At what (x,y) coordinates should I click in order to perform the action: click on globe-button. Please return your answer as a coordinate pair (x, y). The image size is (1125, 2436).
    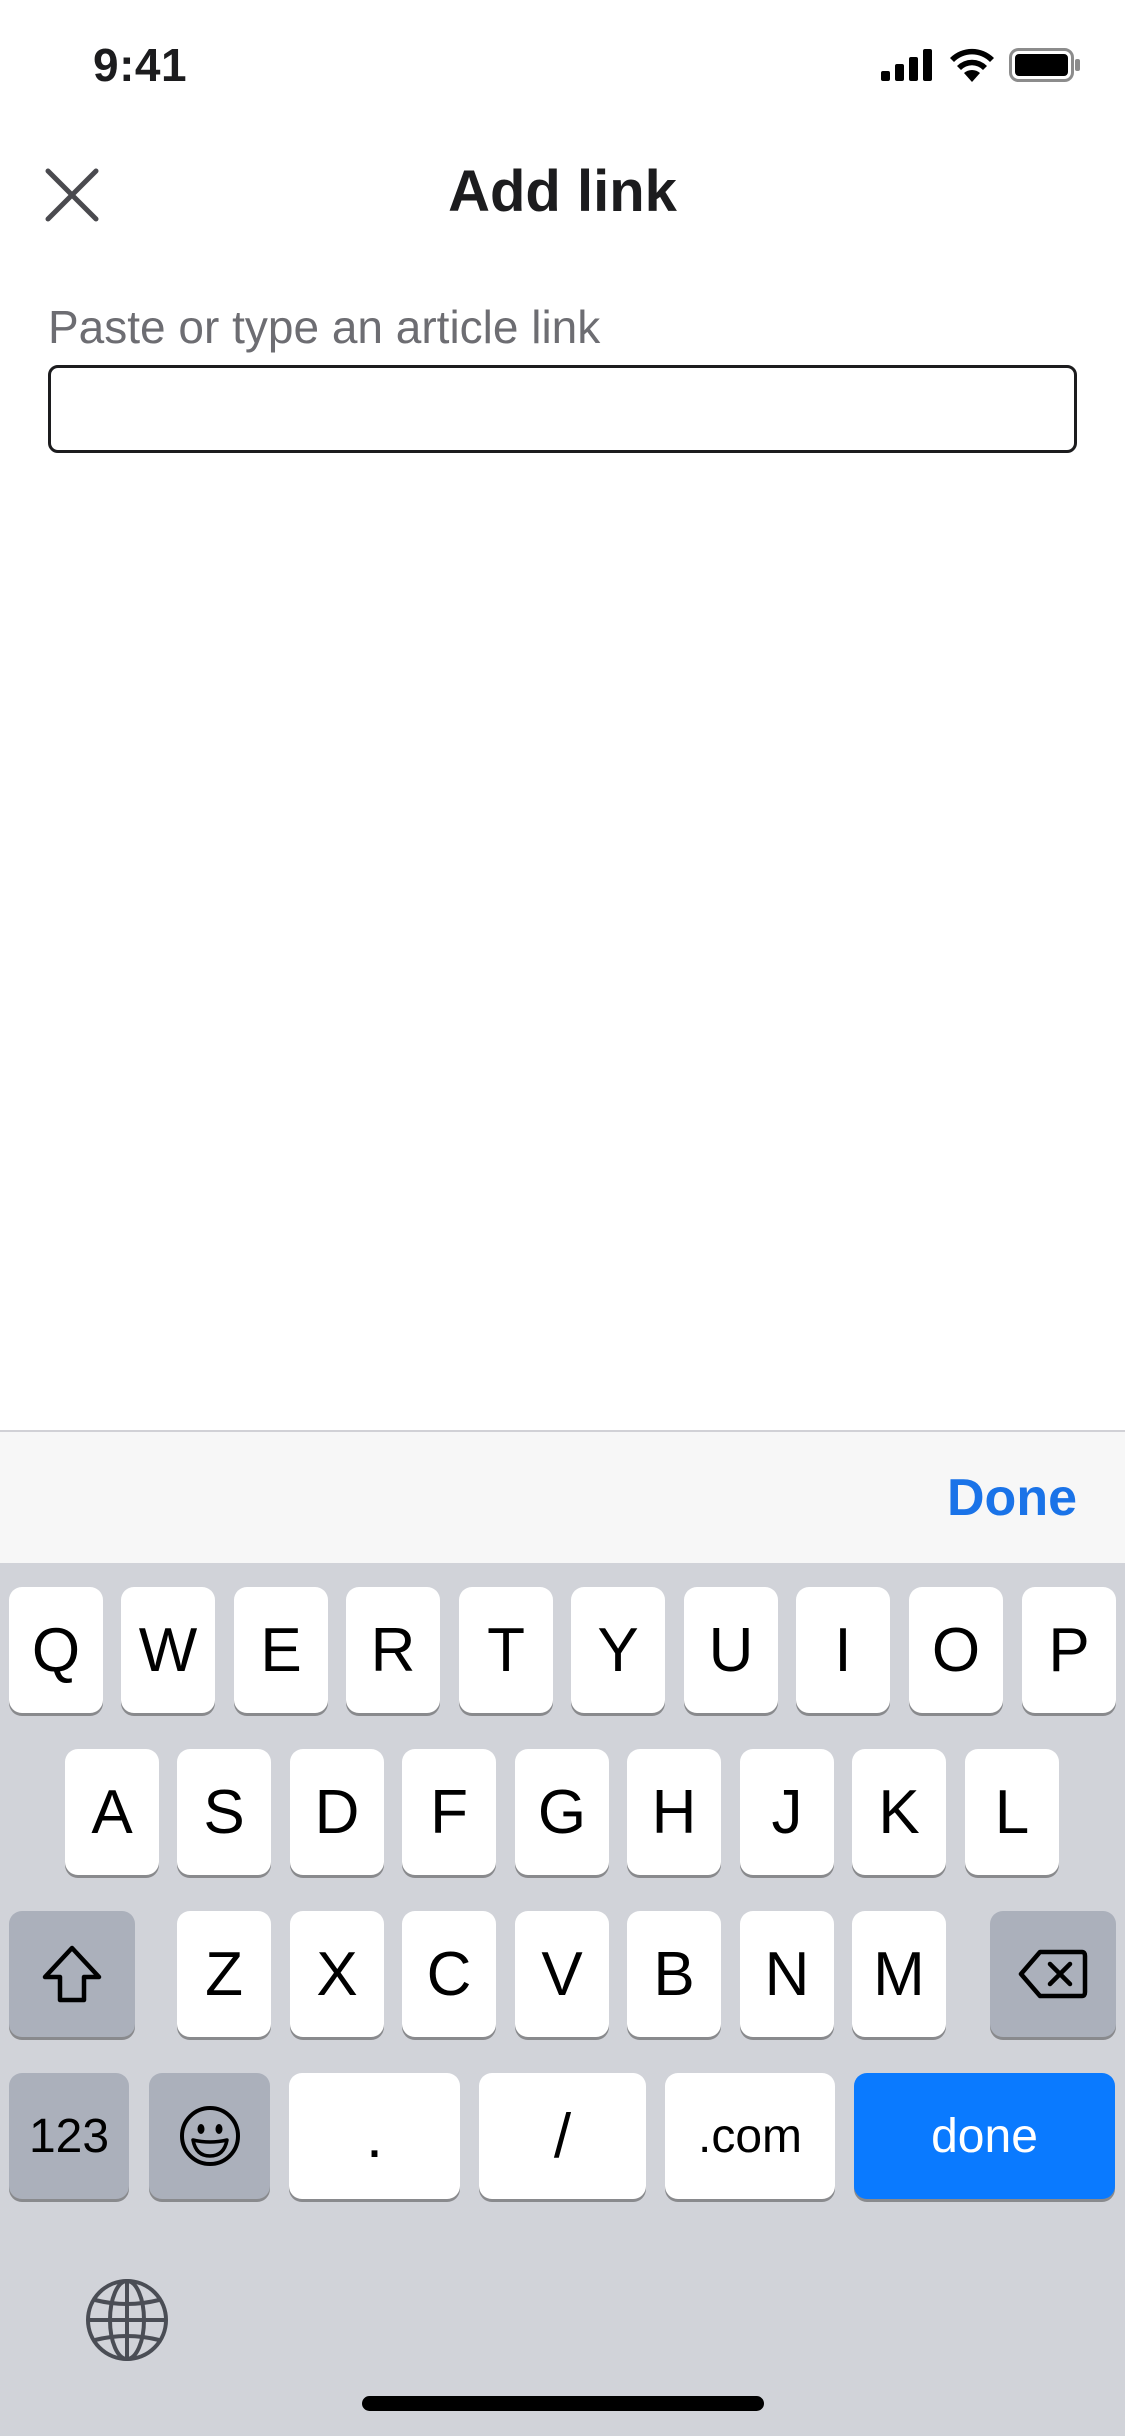
    Looking at the image, I should click on (127, 2320).